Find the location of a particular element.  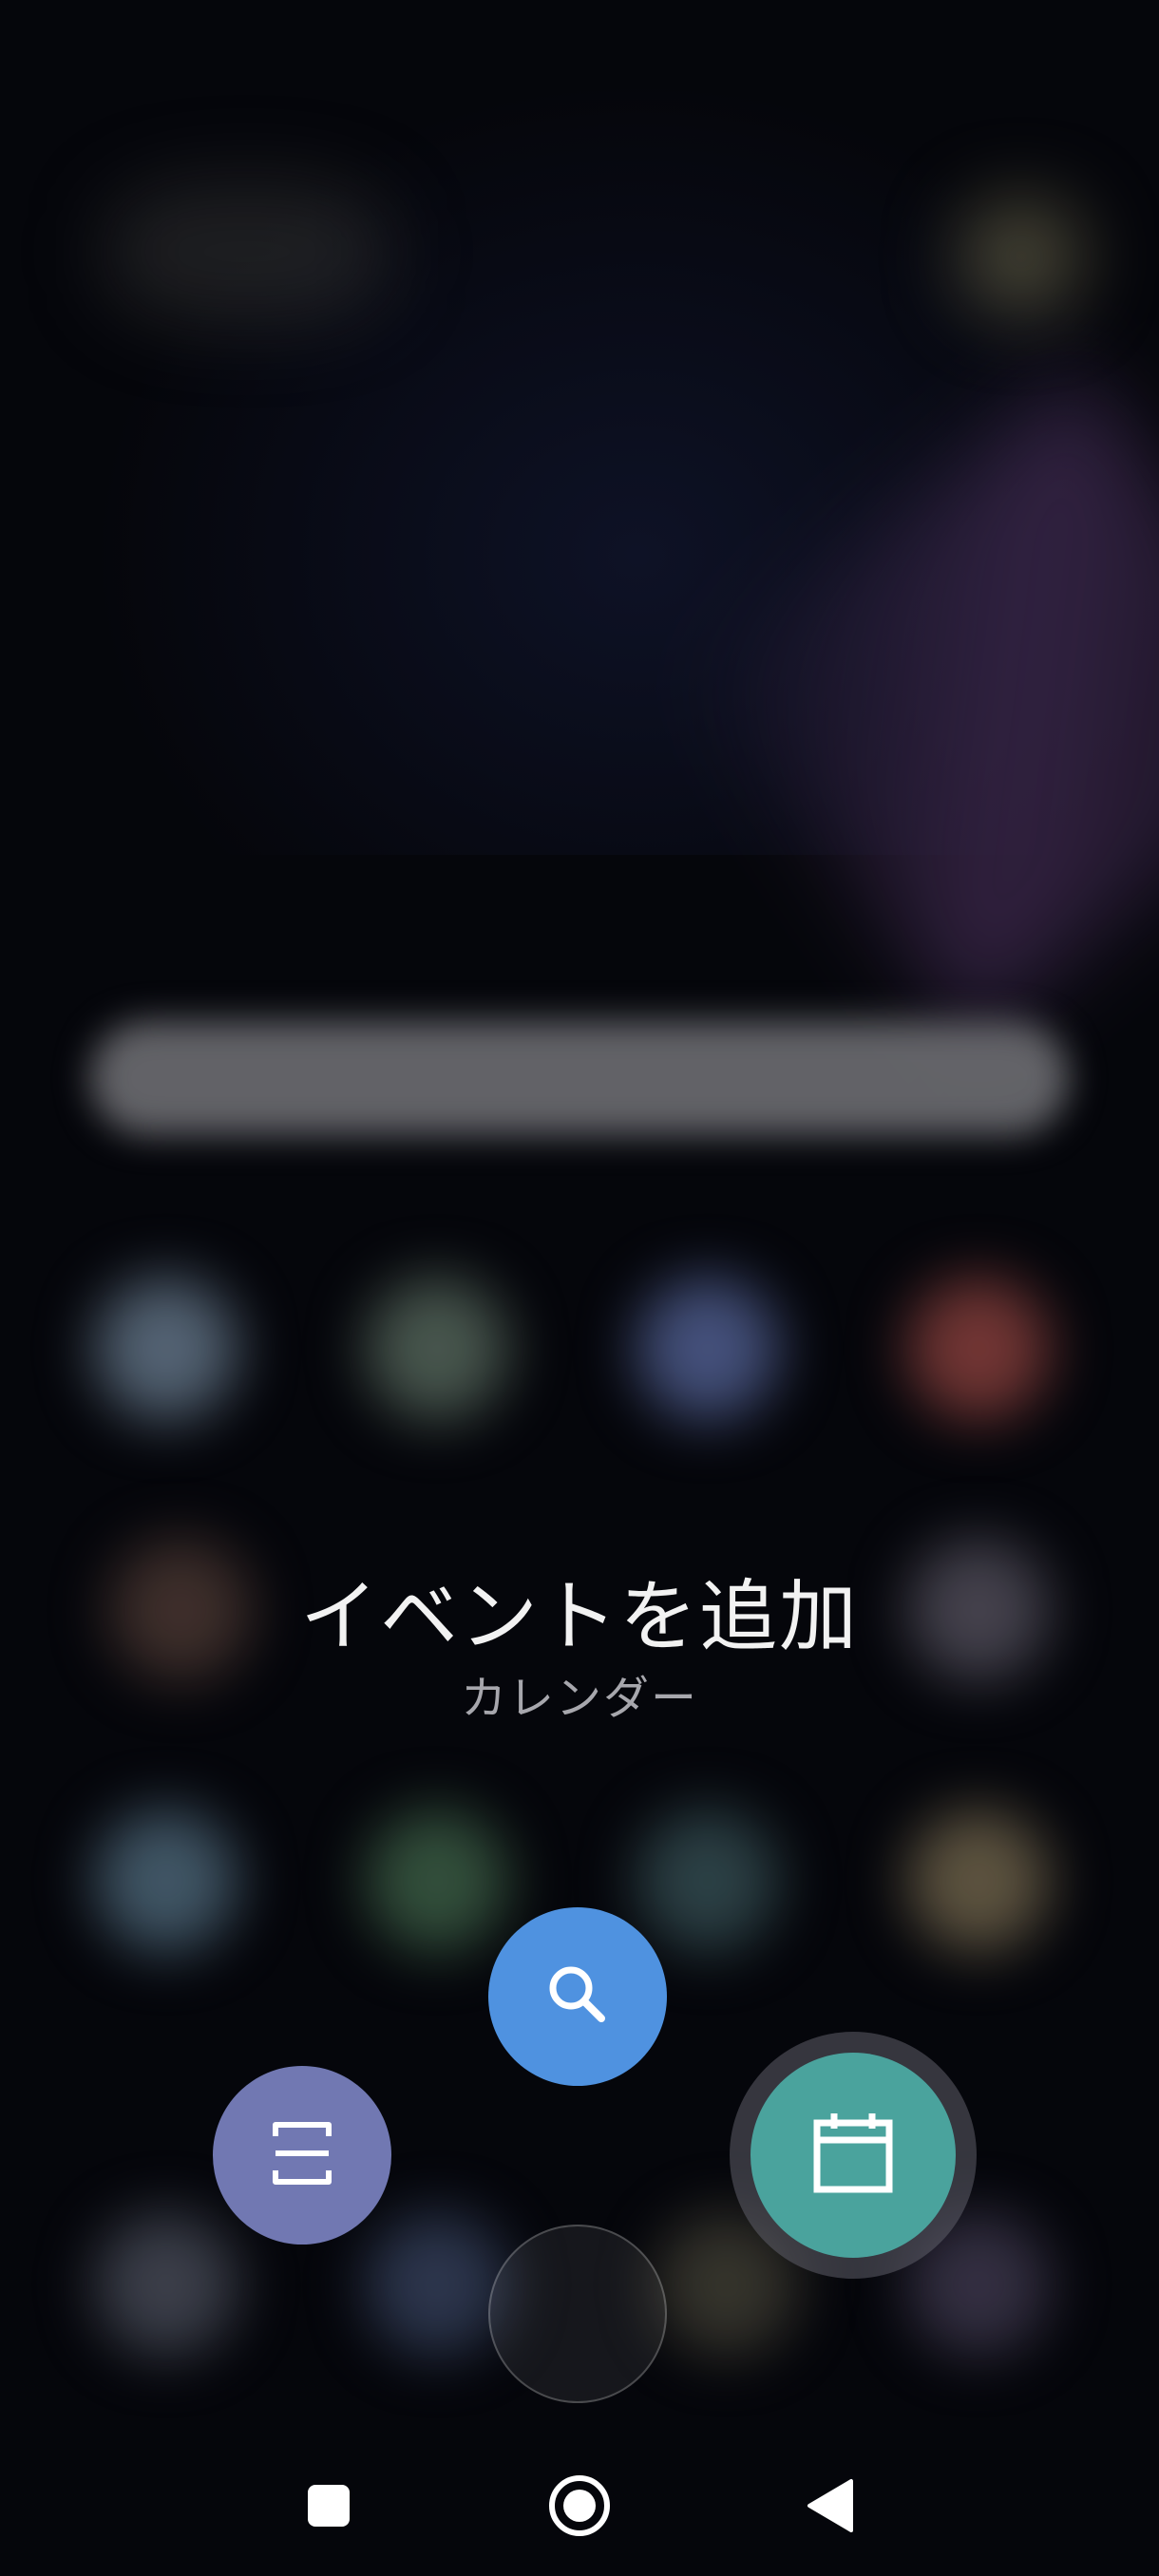

back-icon is located at coordinates (830, 2507).